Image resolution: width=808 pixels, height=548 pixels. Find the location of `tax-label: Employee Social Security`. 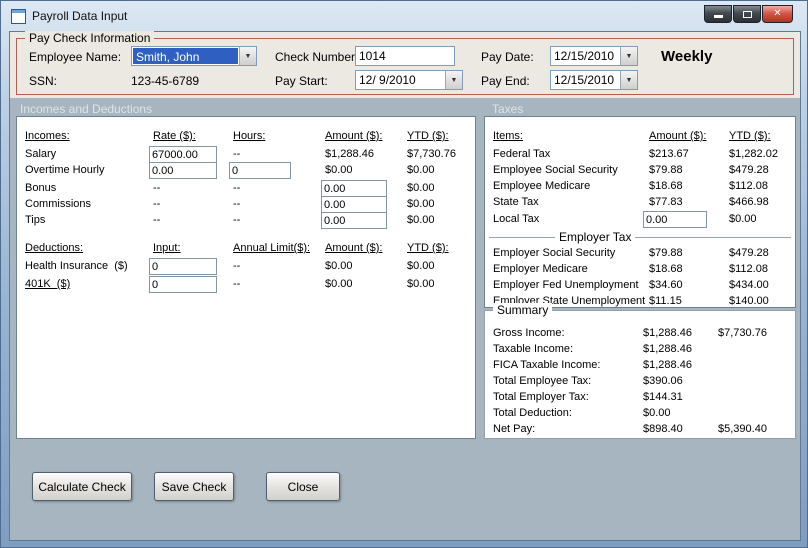

tax-label: Employee Social Security is located at coordinates (555, 170).